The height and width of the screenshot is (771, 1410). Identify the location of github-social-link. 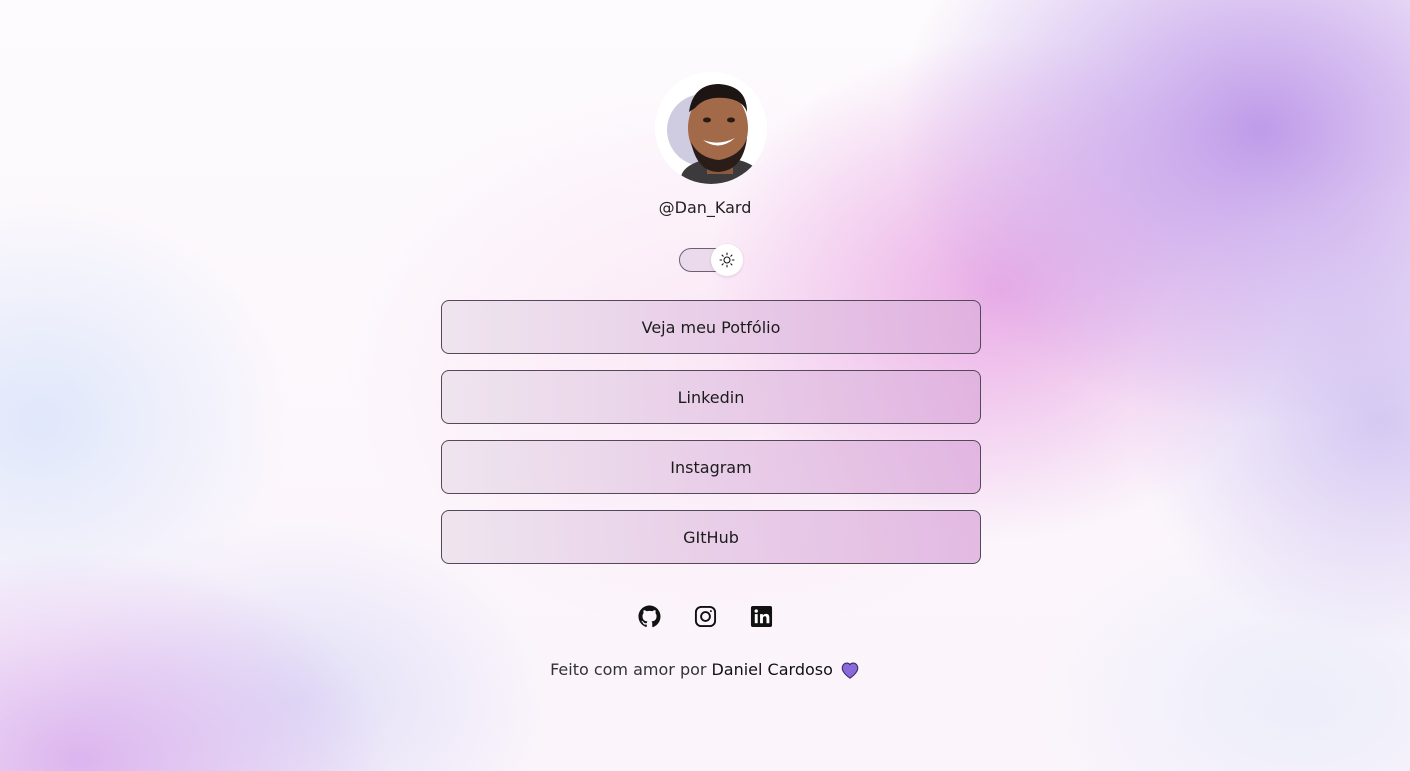
(649, 616).